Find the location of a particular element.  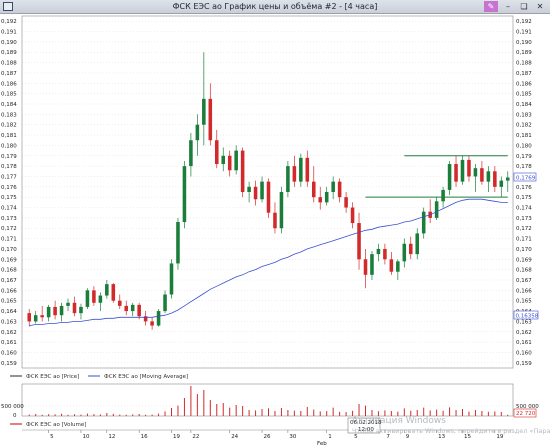

legend-price: ФСК ЕЭС ао [Price] is located at coordinates (44, 377).